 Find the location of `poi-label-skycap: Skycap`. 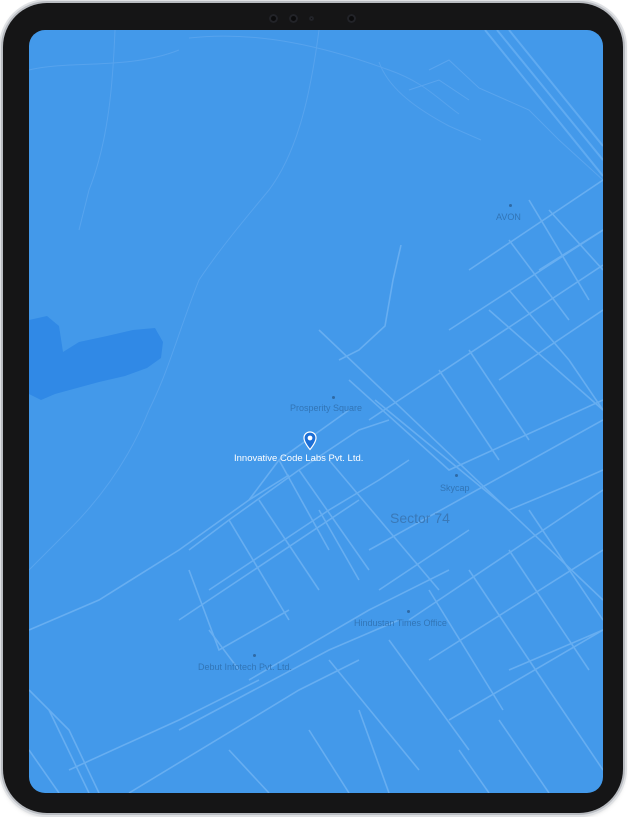

poi-label-skycap: Skycap is located at coordinates (455, 488).